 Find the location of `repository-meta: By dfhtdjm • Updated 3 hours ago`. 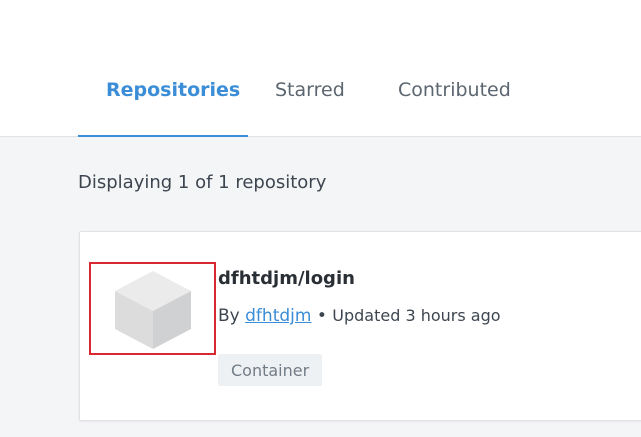

repository-meta: By dfhtdjm • Updated 3 hours ago is located at coordinates (359, 316).